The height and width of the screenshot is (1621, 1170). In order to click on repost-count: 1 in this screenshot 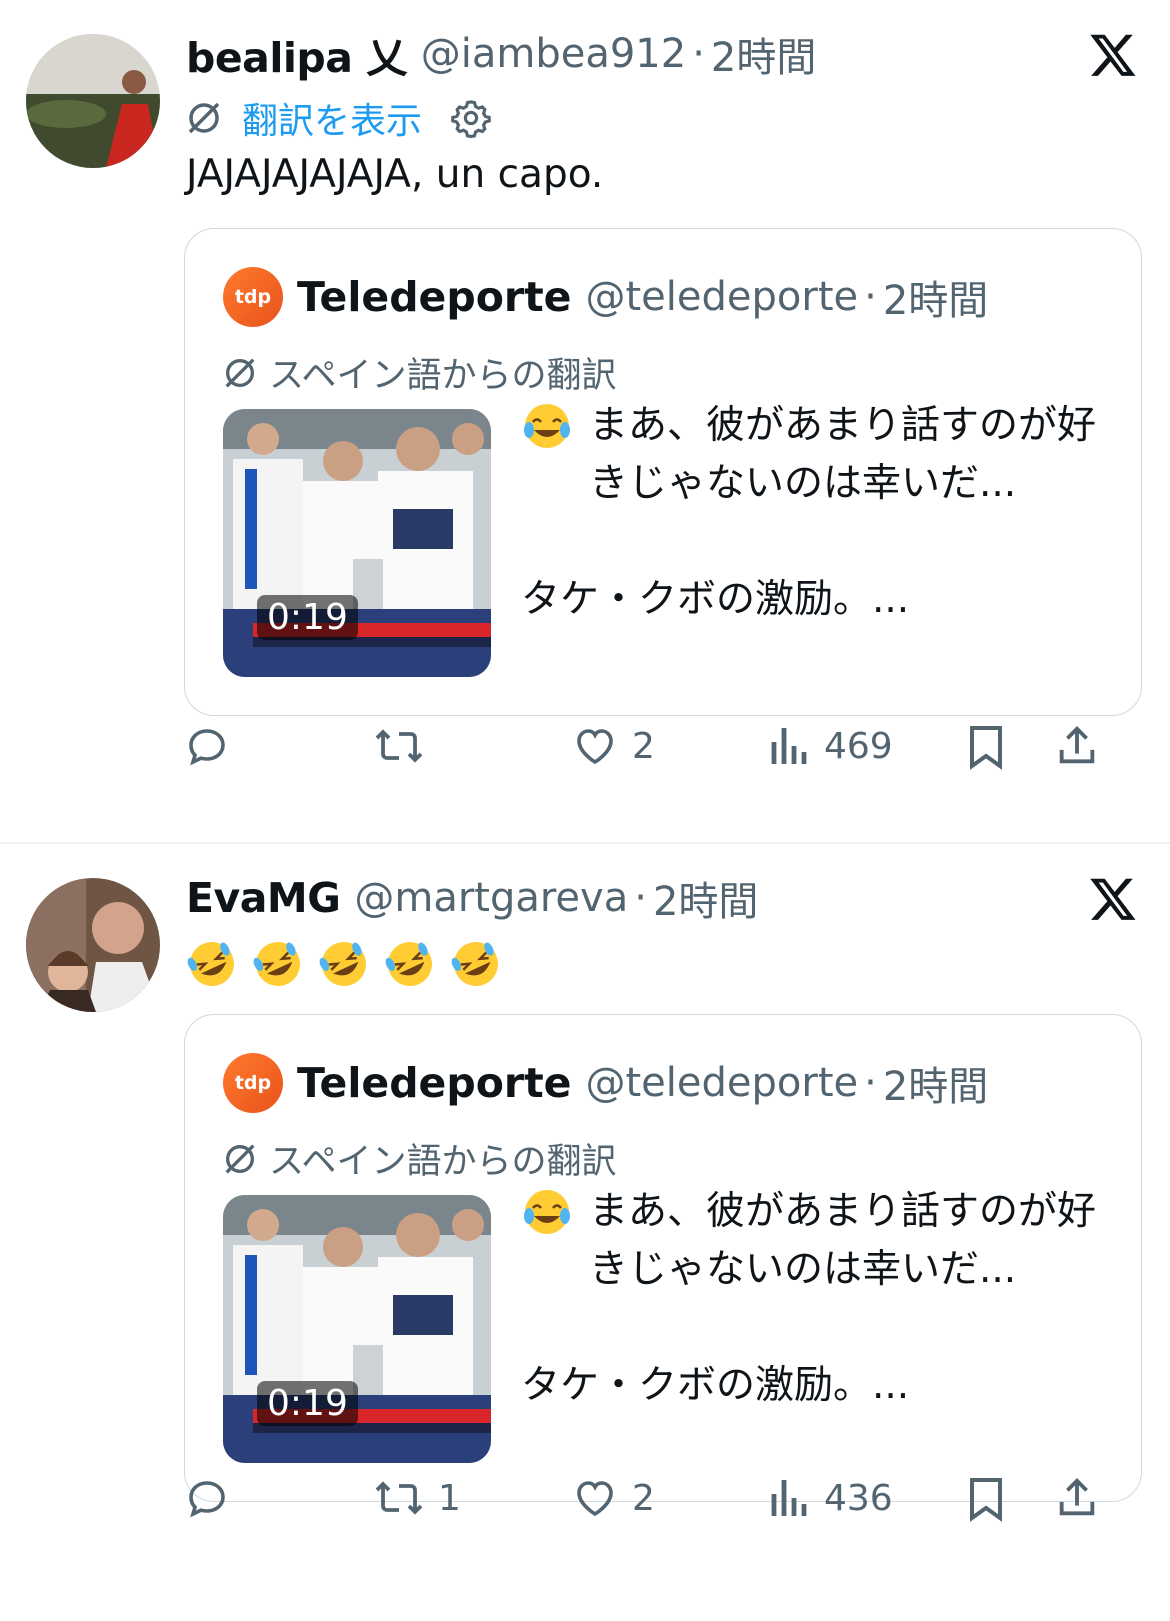, I will do `click(449, 1498)`.